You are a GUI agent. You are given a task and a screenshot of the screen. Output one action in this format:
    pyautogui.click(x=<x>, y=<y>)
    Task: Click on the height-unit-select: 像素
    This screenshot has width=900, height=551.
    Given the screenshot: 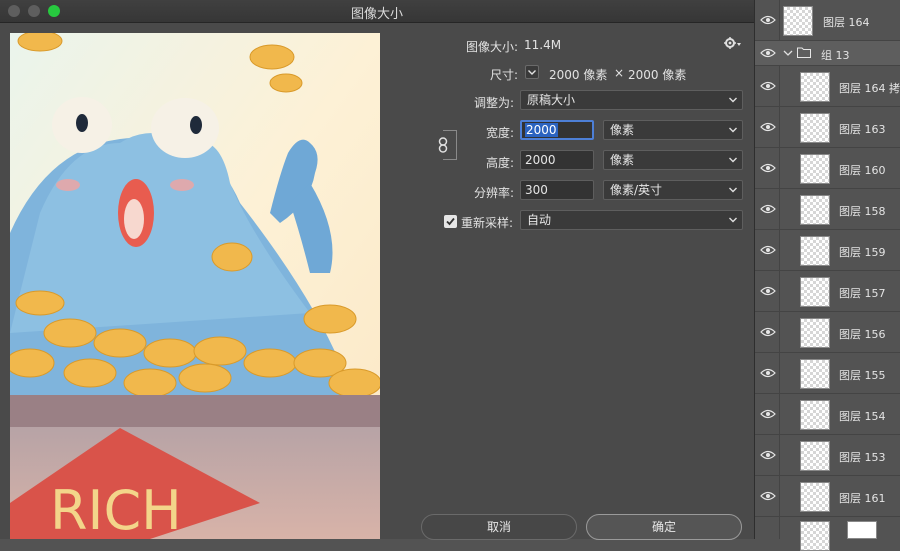 What is the action you would take?
    pyautogui.click(x=673, y=160)
    